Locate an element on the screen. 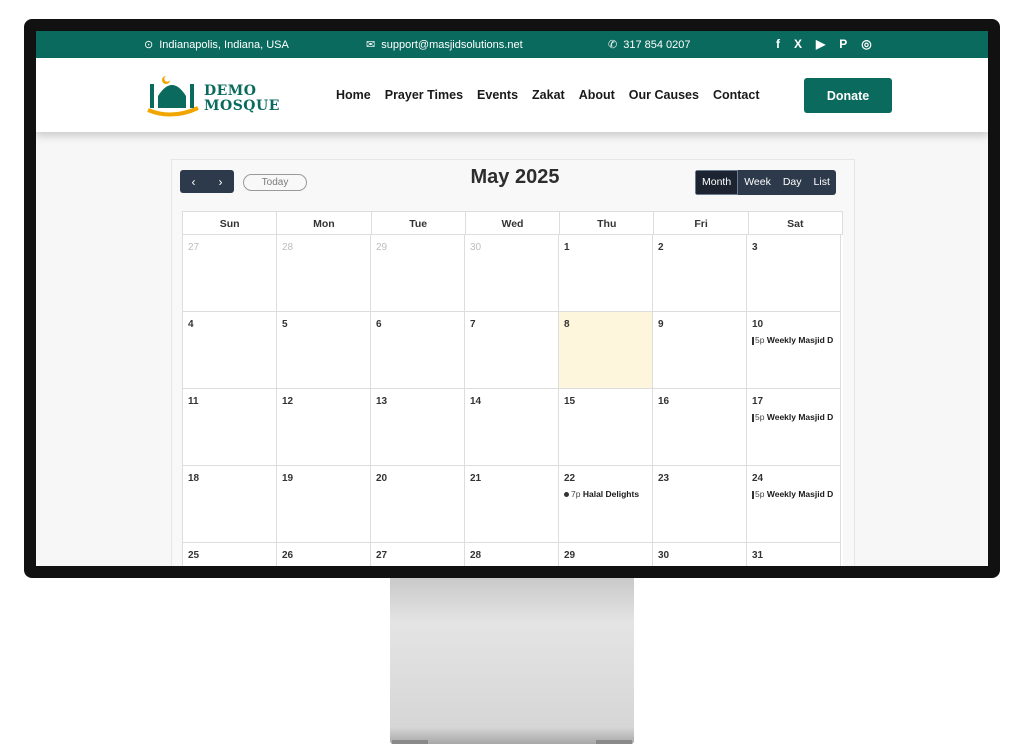 This screenshot has width=1024, height=749. day-cell: 21 is located at coordinates (512, 504).